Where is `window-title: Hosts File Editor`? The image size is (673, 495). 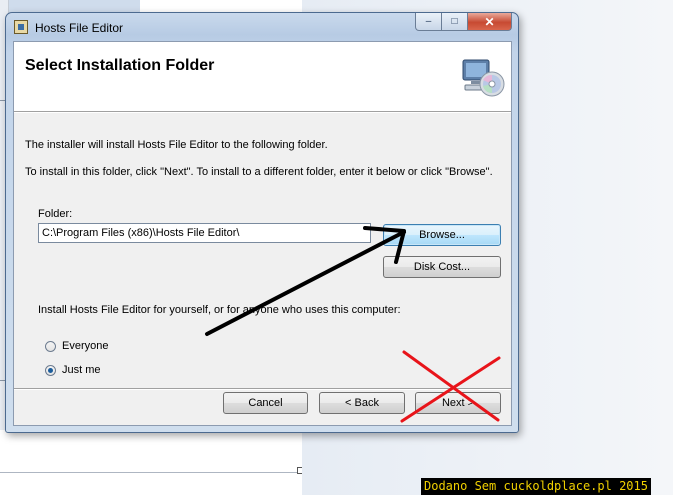
window-title: Hosts File Editor is located at coordinates (79, 28).